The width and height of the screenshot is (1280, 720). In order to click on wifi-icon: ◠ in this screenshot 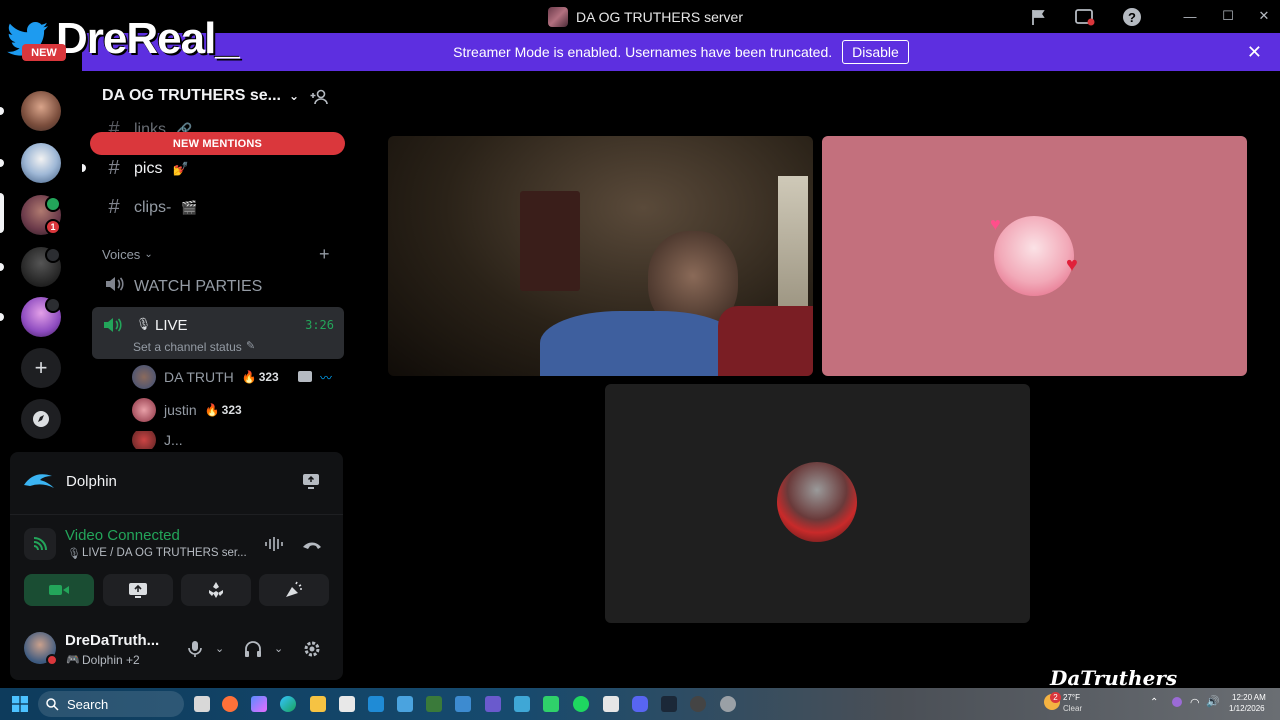, I will do `click(1195, 702)`.